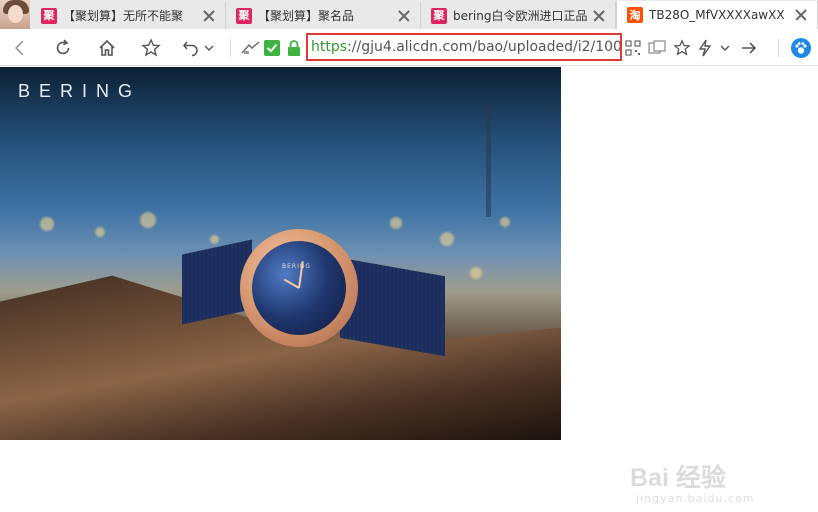 The image size is (818, 512). Describe the element at coordinates (272, 48) in the screenshot. I see `verified-check-icon` at that location.